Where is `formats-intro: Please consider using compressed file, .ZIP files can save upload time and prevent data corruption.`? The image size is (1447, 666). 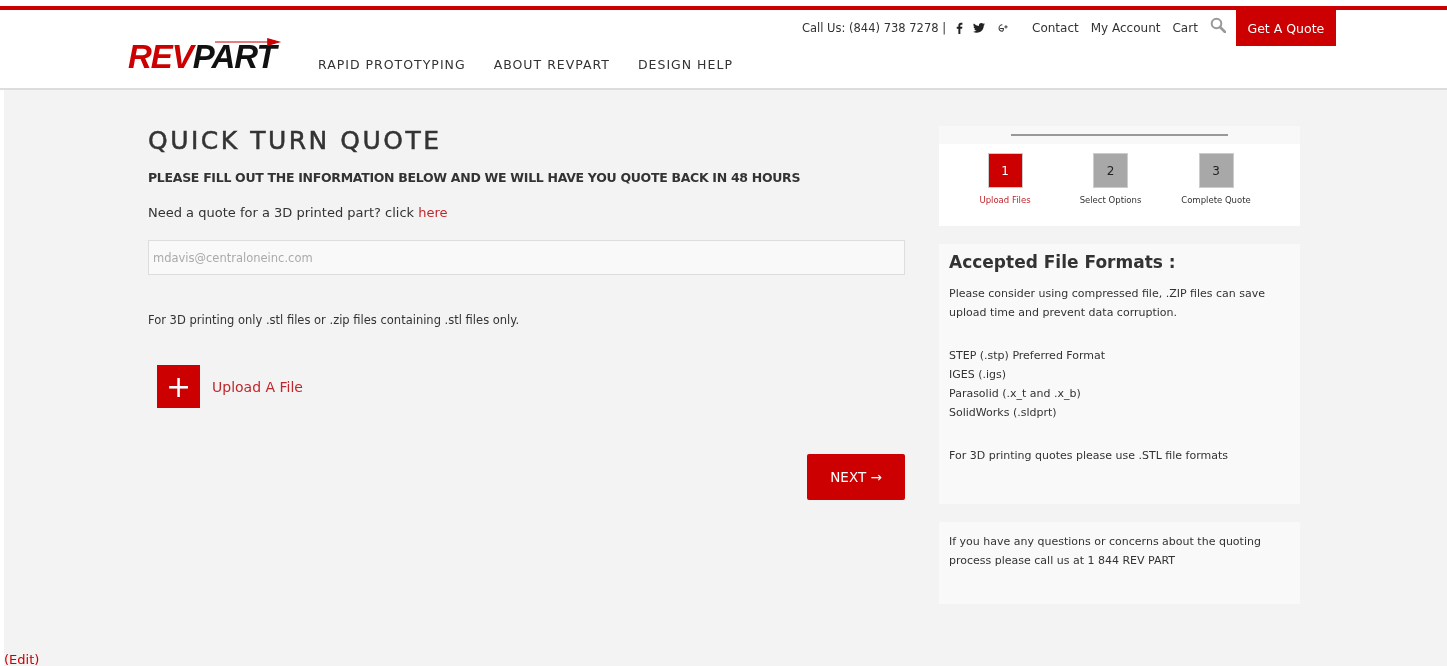
formats-intro: Please consider using compressed file, .ZIP files can save upload time and prevent data corruption. is located at coordinates (1108, 303).